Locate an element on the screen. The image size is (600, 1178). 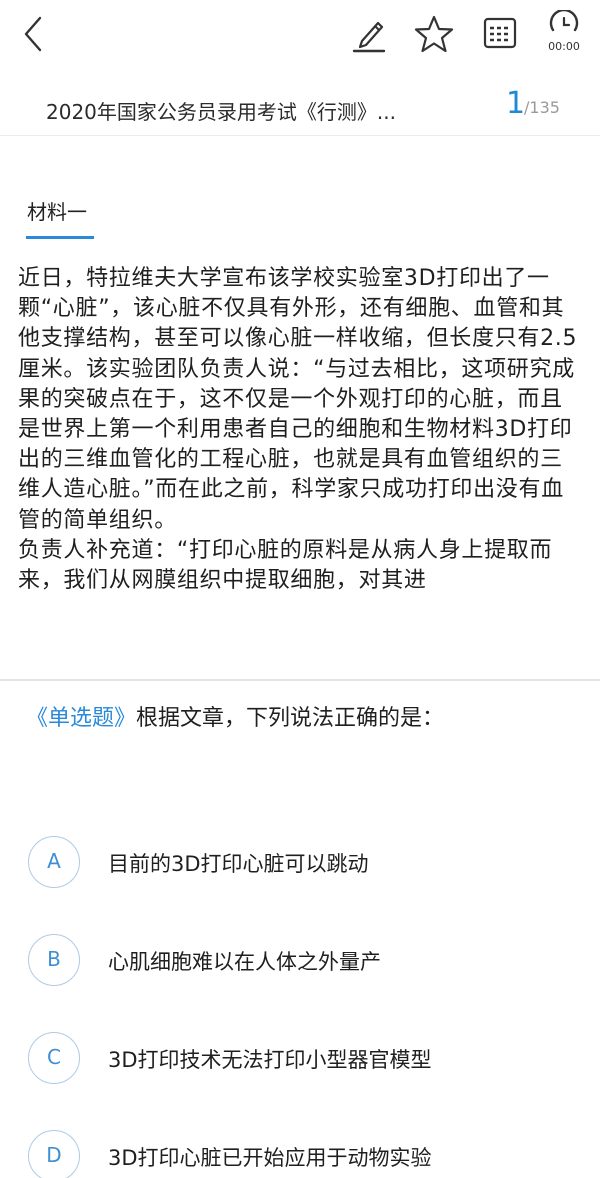
star-icon is located at coordinates (434, 34).